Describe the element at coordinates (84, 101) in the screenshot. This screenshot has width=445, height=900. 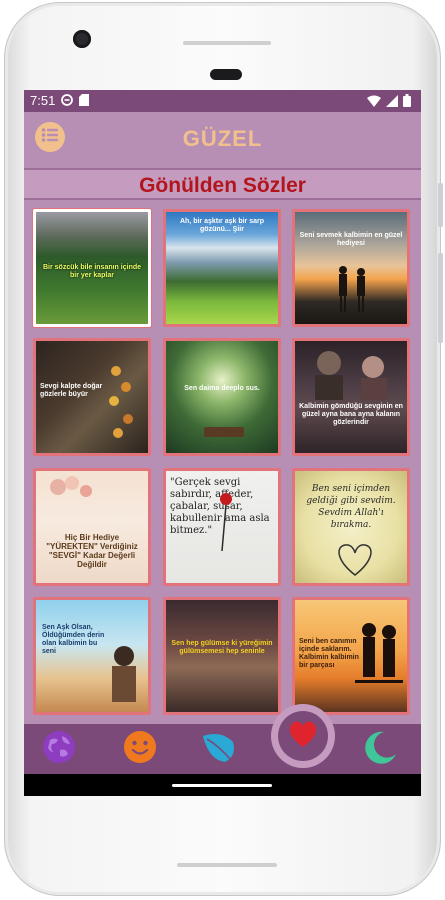
I see `sd-card-icon` at that location.